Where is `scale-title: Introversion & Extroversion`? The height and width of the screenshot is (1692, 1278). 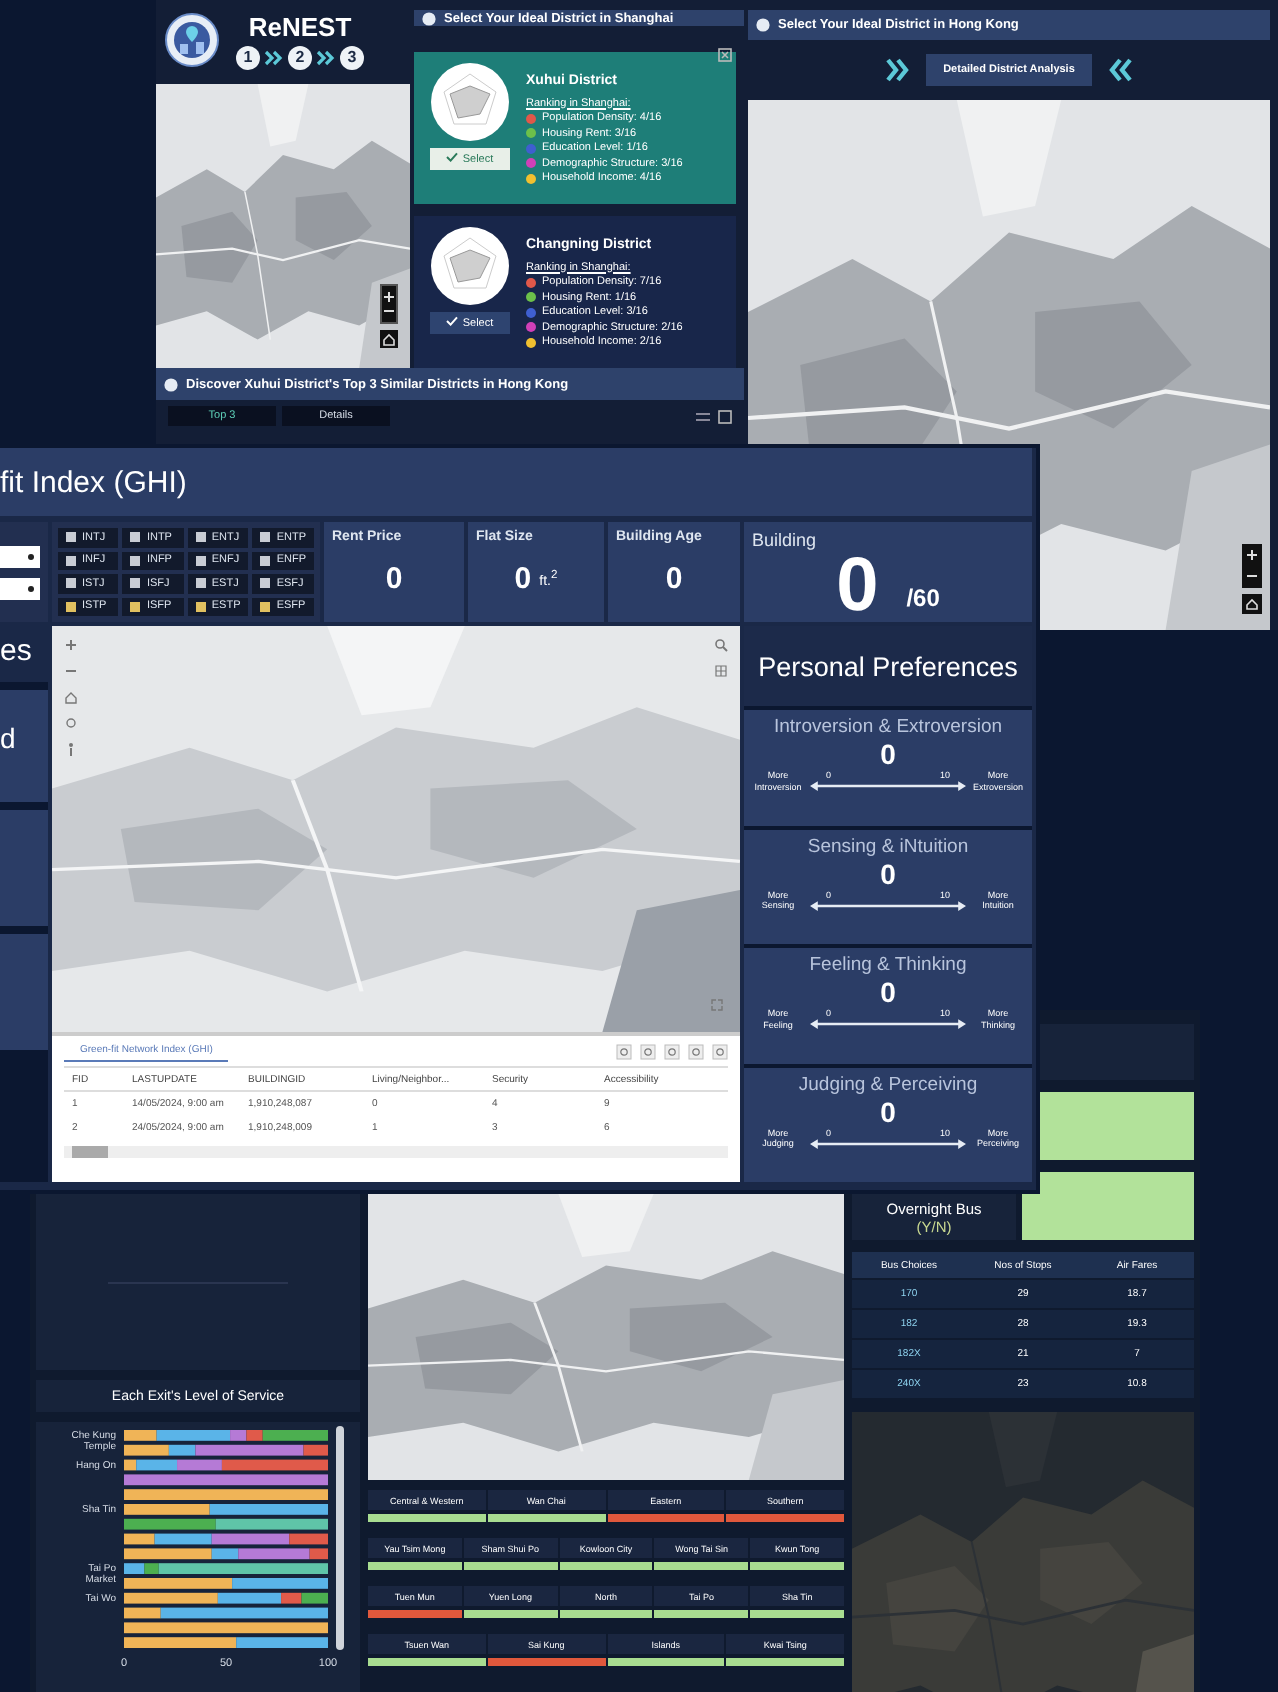 scale-title: Introversion & Extroversion is located at coordinates (888, 727).